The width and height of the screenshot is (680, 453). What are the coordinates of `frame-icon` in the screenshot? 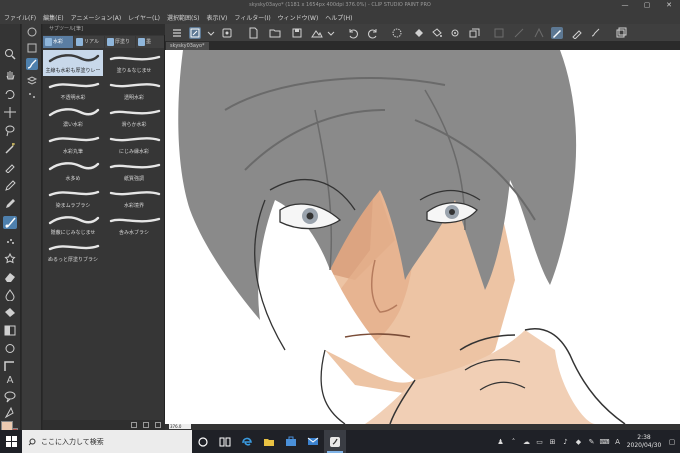 It's located at (10, 366).